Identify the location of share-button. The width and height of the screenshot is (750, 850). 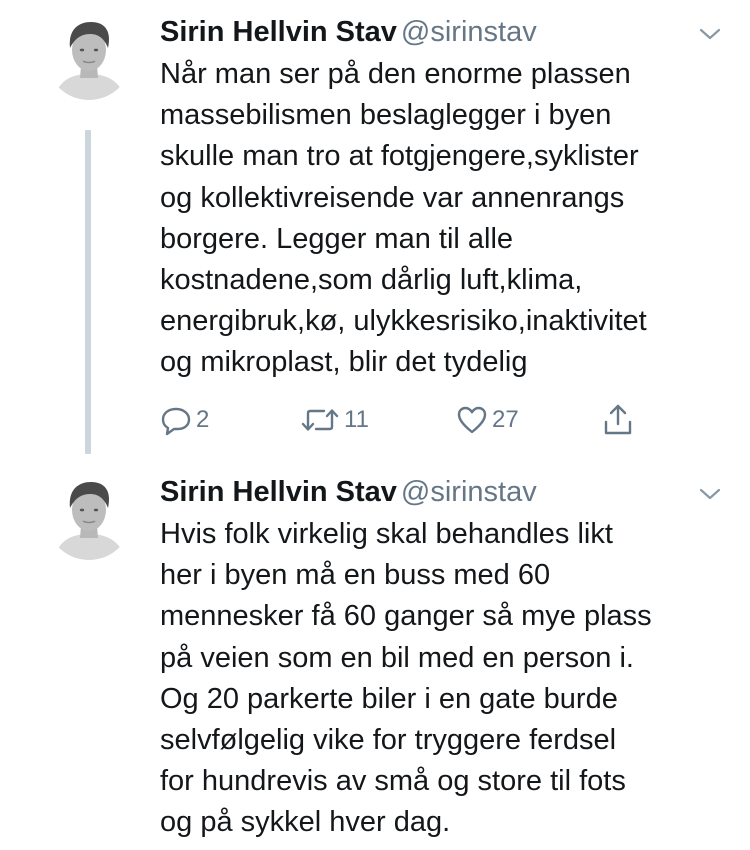
(618, 420).